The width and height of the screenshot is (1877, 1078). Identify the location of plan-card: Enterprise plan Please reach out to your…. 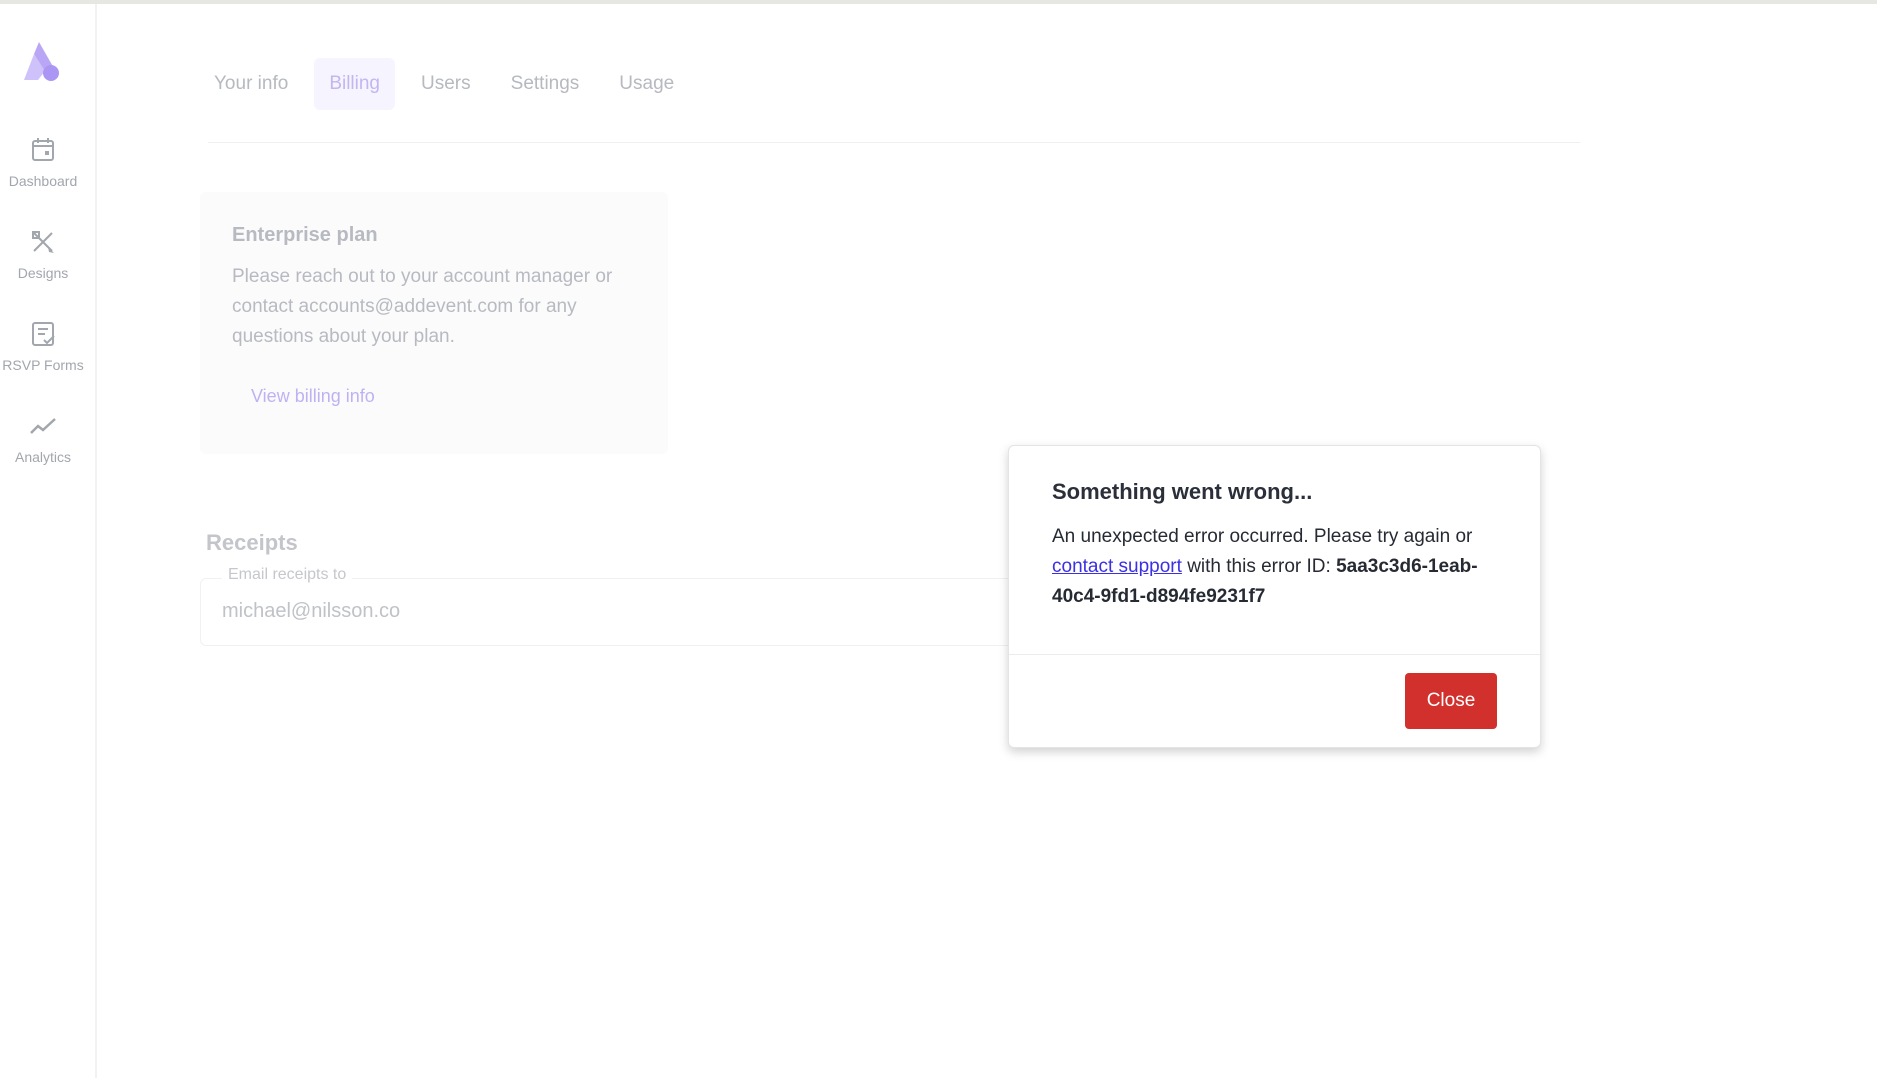
(434, 323).